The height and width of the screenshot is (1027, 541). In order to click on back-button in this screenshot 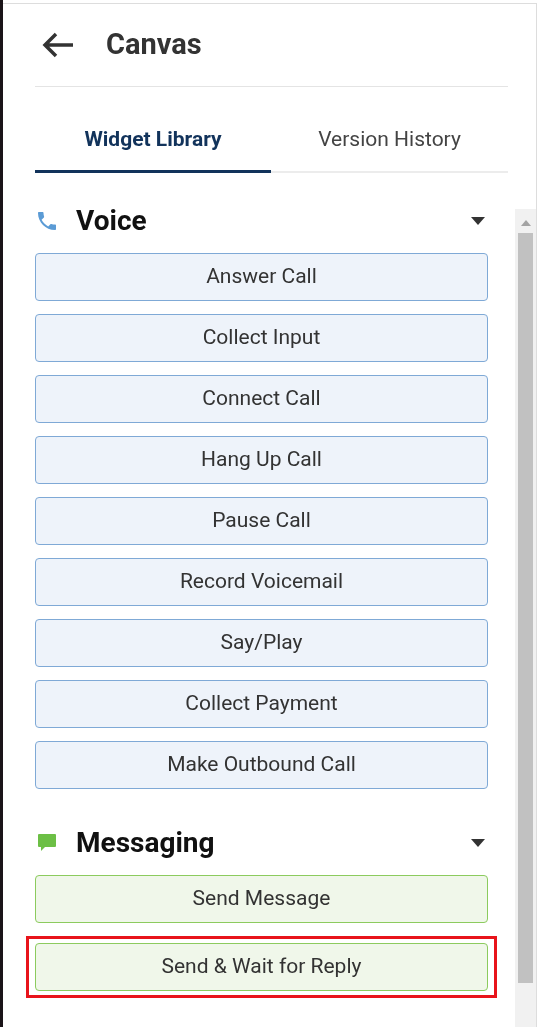, I will do `click(58, 45)`.